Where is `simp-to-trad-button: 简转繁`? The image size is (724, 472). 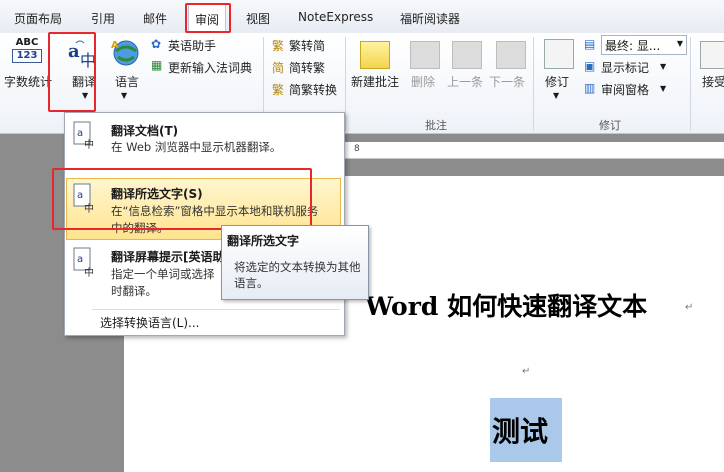 simp-to-trad-button: 简转繁 is located at coordinates (307, 67).